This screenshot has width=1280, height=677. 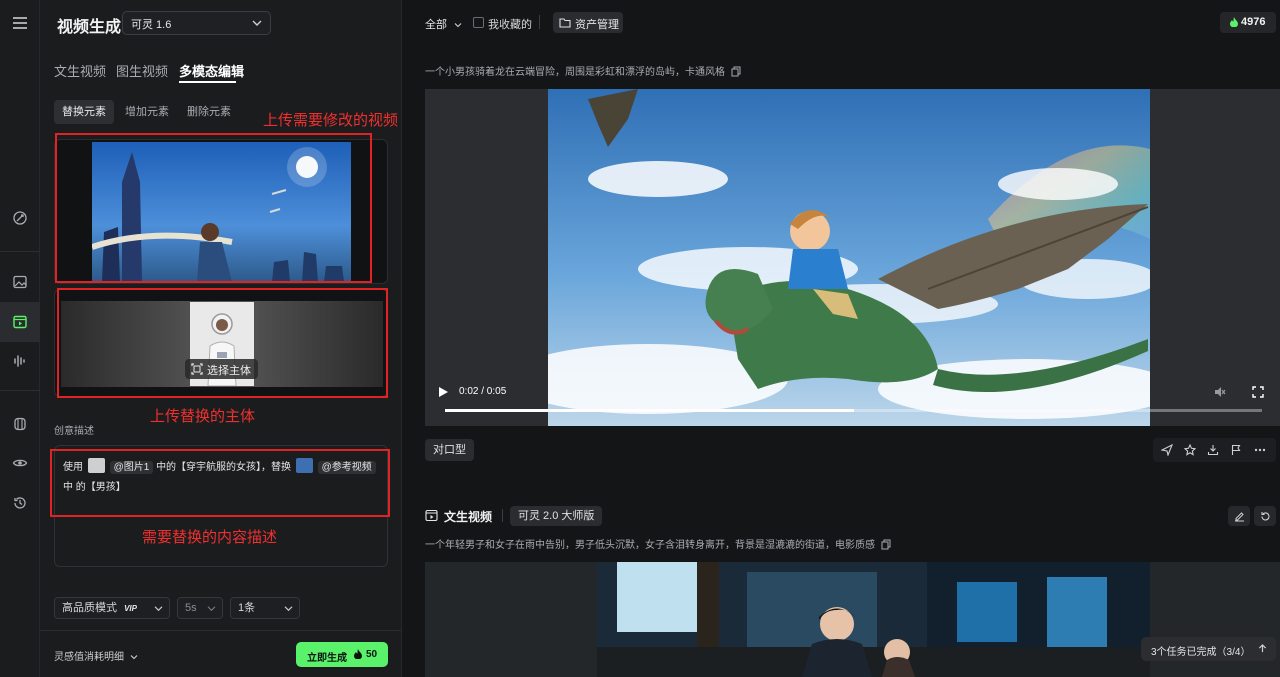 I want to click on item1-prompt: 一个小男孩骑着龙在云端冒险，周围是彩虹和漂浮的岛屿，卡通风格, so click(x=583, y=70).